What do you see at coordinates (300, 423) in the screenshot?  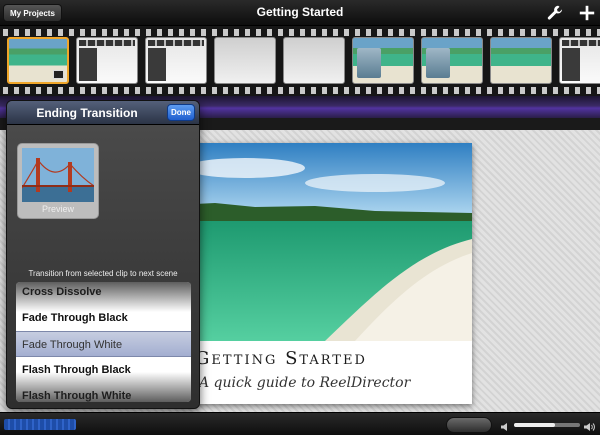 I see `playback-bar` at bounding box center [300, 423].